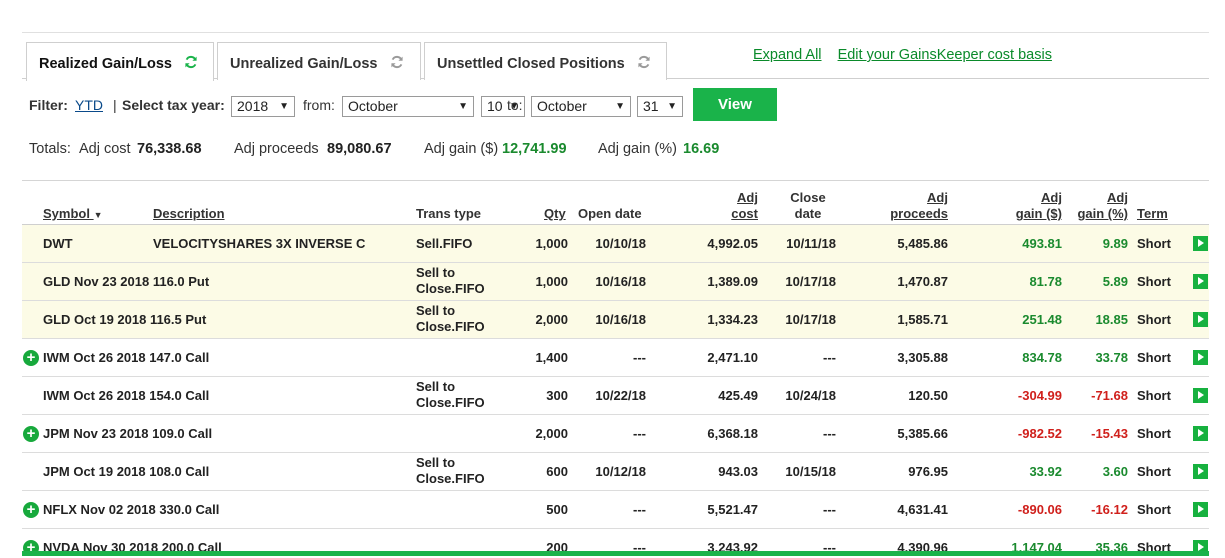 This screenshot has height=558, width=1225. I want to click on cell-symbol: JPM Oct 19 2018 108.0 Call, so click(126, 471).